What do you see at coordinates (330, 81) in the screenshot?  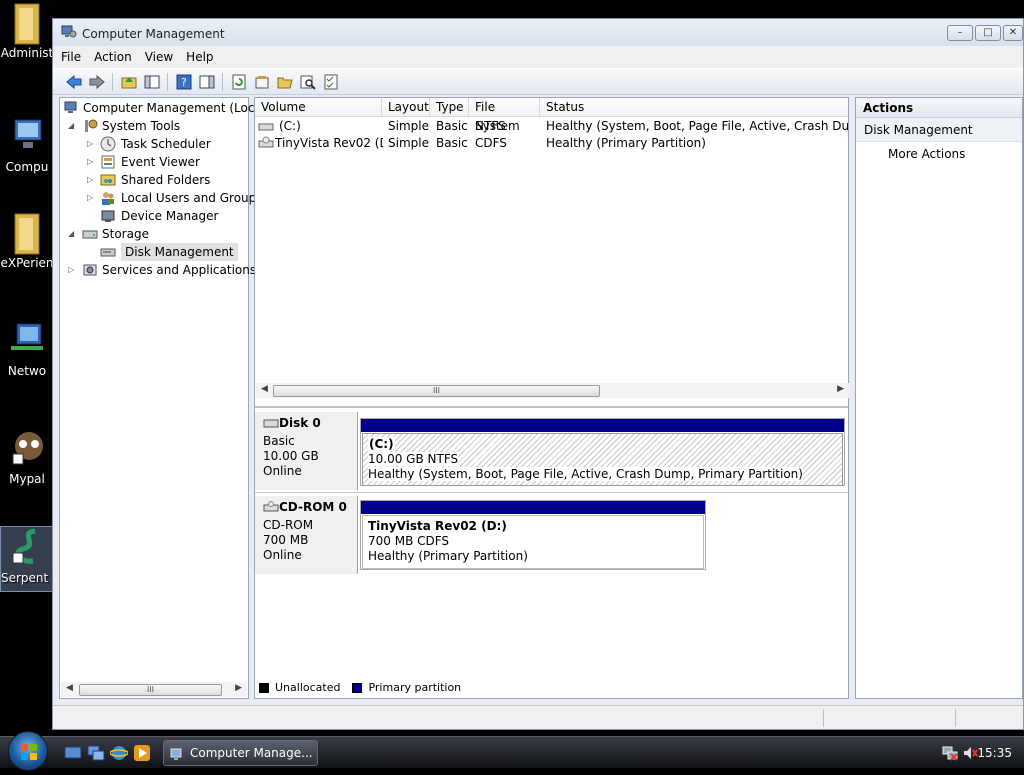 I see `settings-button` at bounding box center [330, 81].